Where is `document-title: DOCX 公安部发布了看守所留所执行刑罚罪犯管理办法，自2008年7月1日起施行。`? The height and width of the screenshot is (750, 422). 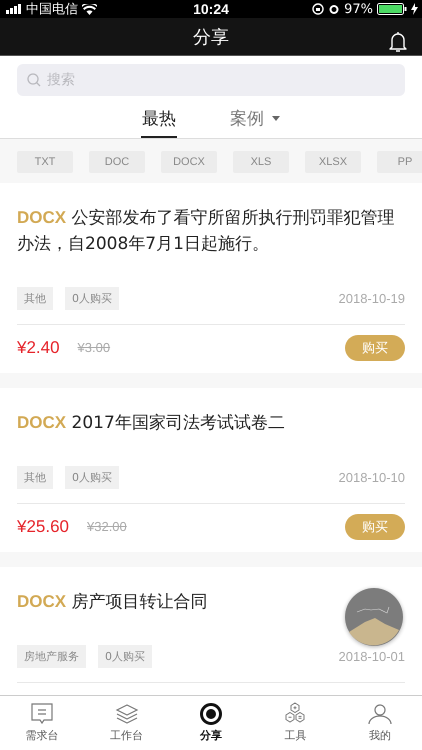 document-title: DOCX 公安部发布了看守所留所执行刑罚罪犯管理办法，自2008年7月1日起施行。 is located at coordinates (211, 230).